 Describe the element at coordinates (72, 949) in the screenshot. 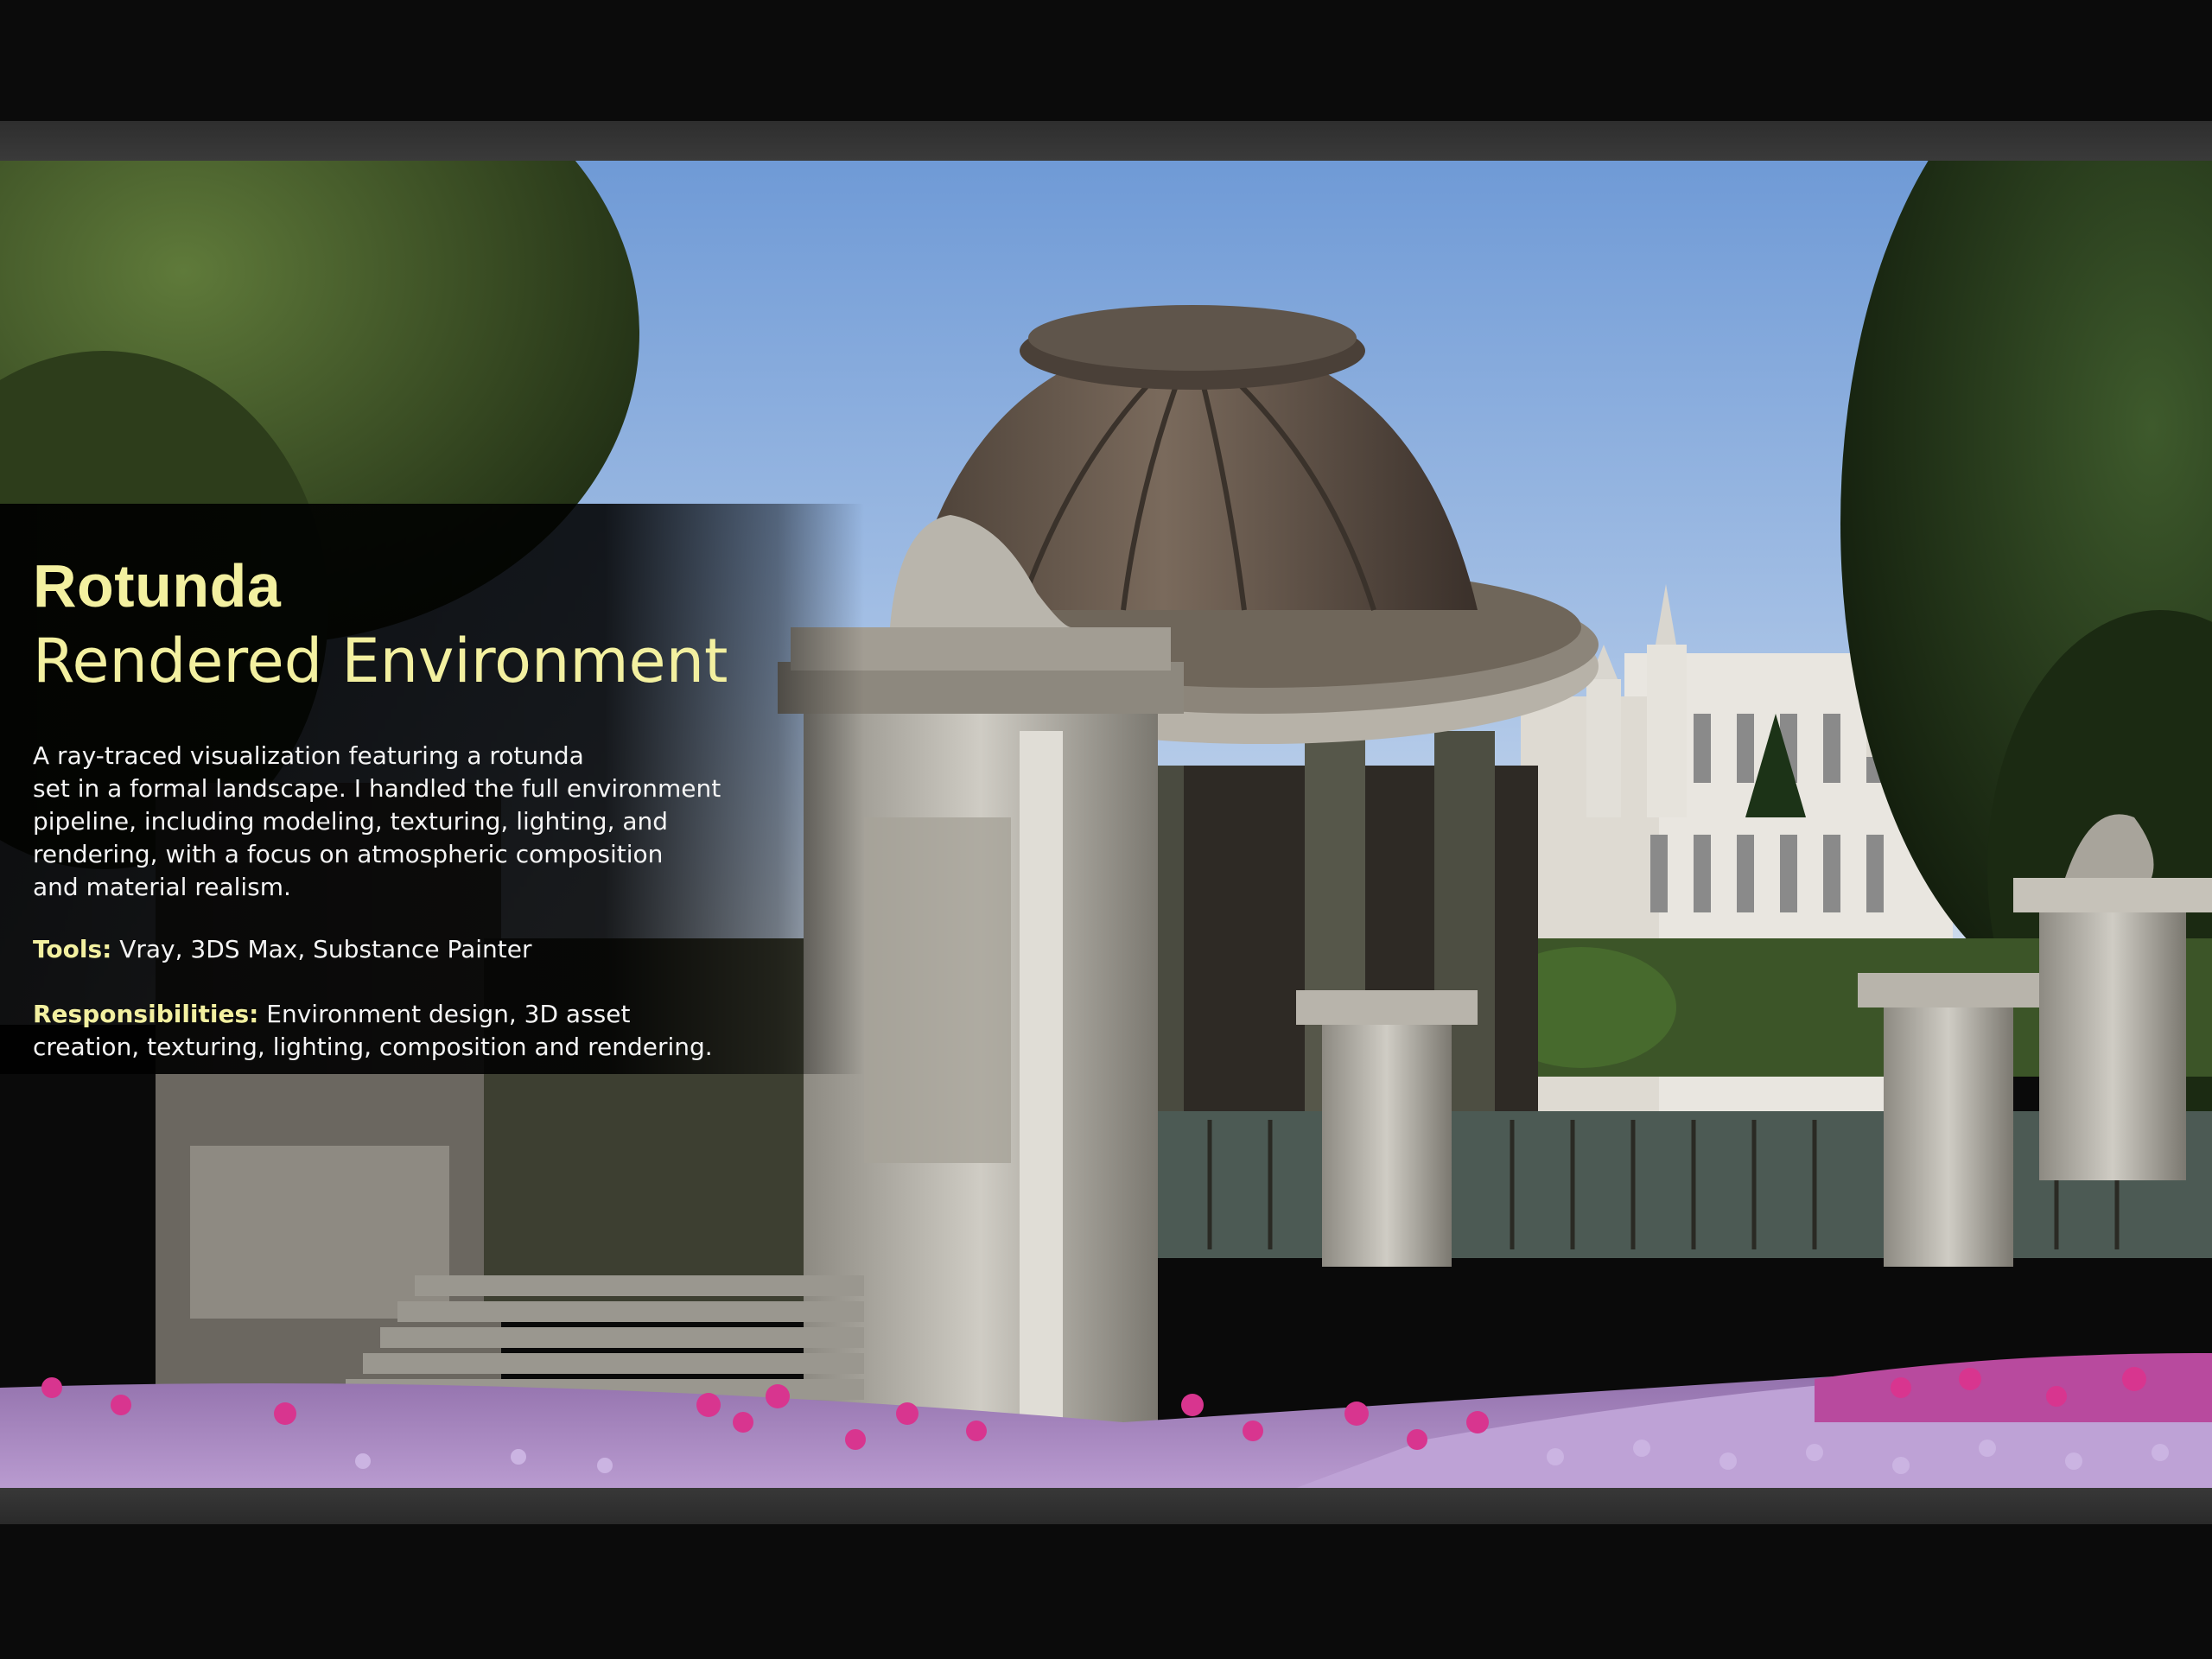

I see `tools-label: Tools:` at that location.